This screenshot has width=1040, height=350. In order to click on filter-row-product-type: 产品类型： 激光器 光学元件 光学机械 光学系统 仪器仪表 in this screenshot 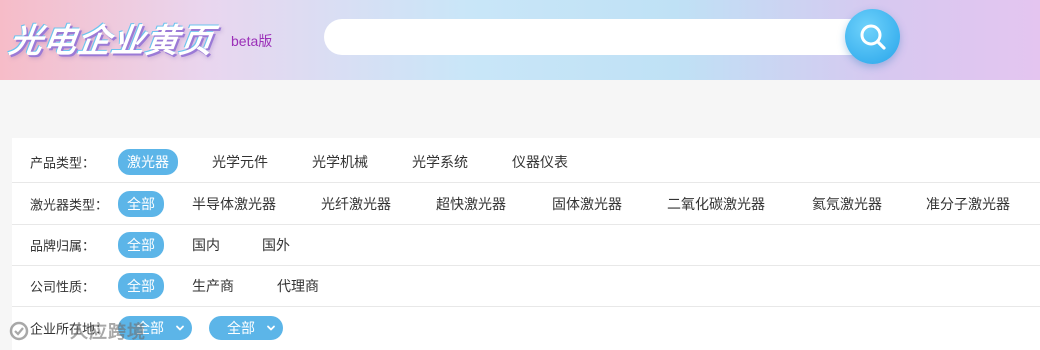, I will do `click(526, 162)`.